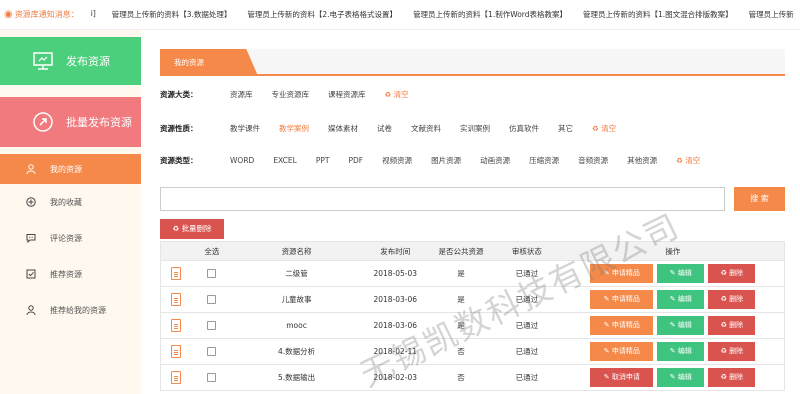 The height and width of the screenshot is (394, 800). Describe the element at coordinates (285, 160) in the screenshot. I see `filter-option: EXCEL` at that location.